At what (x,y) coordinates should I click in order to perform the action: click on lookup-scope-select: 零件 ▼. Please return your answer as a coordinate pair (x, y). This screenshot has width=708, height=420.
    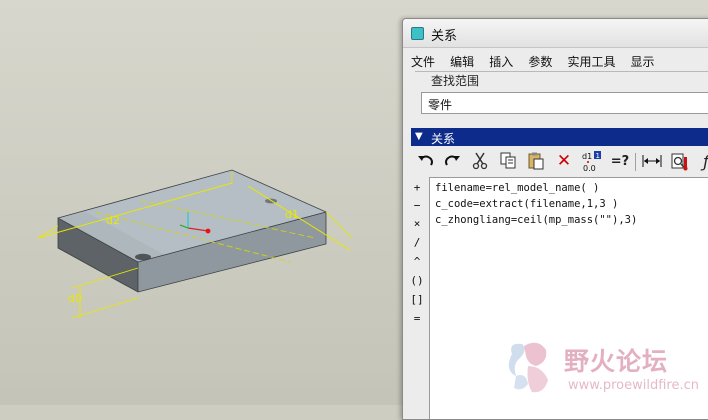
    Looking at the image, I should click on (564, 103).